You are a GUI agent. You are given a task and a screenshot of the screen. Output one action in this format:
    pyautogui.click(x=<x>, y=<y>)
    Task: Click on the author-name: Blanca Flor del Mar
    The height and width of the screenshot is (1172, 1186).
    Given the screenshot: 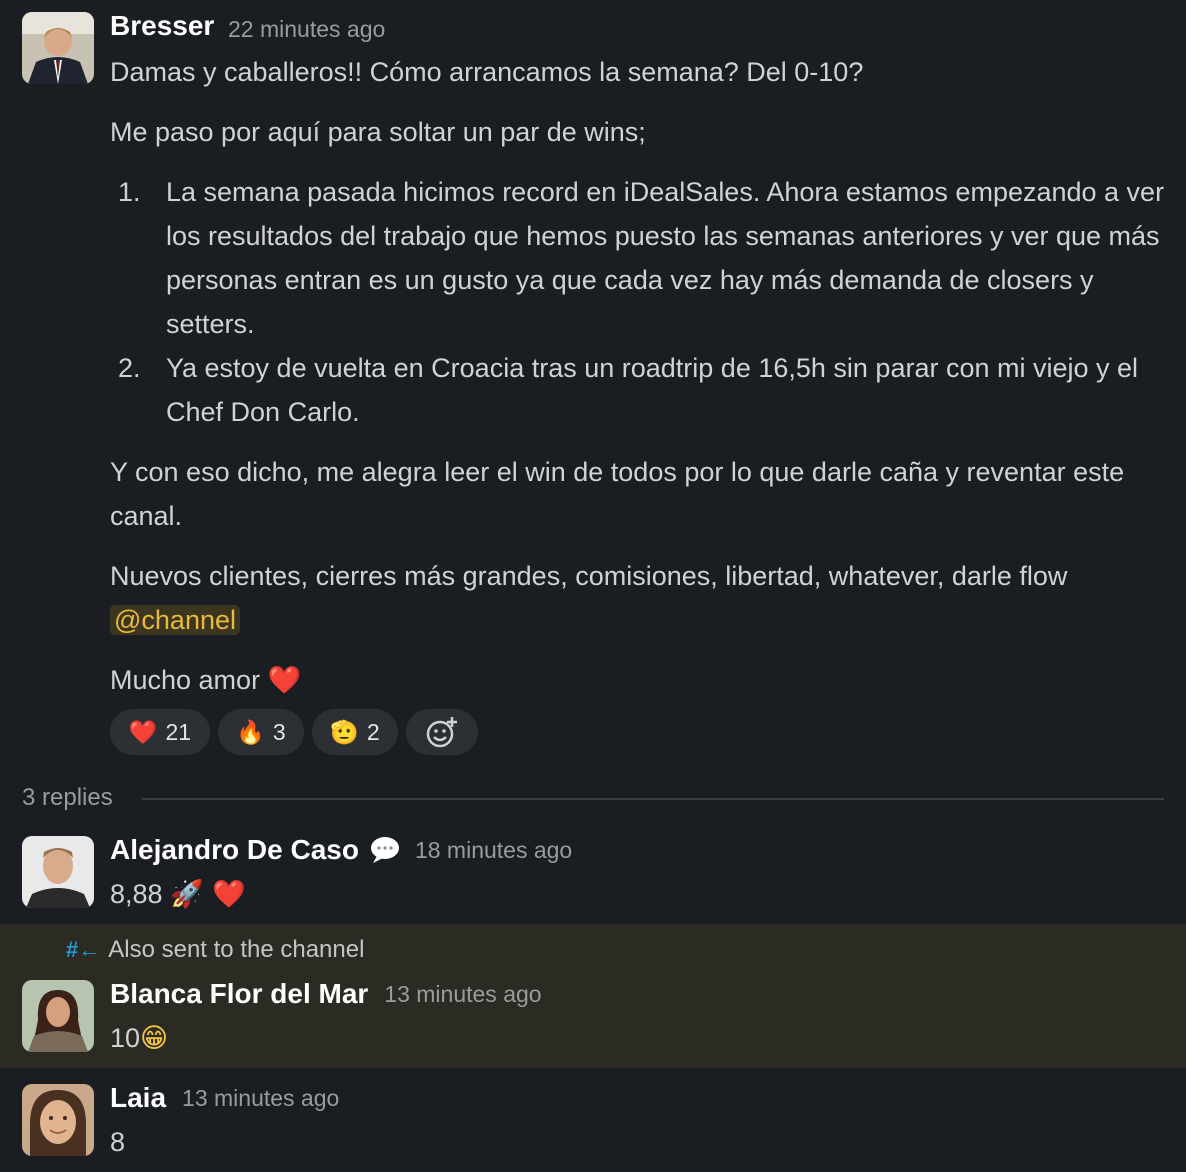 What is the action you would take?
    pyautogui.click(x=239, y=994)
    